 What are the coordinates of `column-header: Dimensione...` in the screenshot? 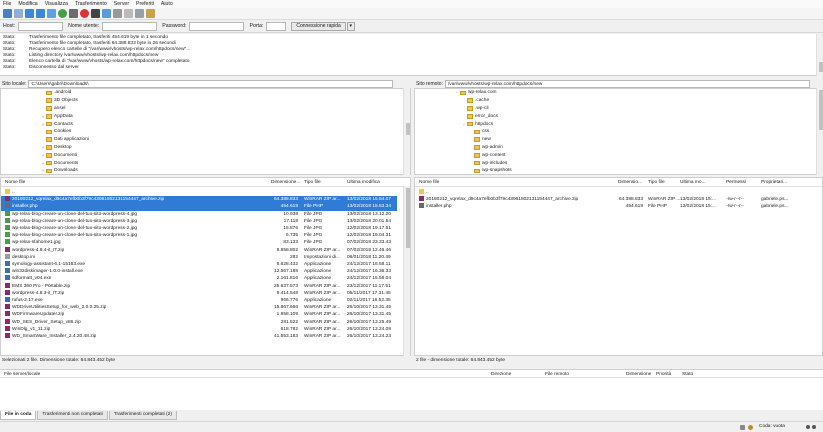 It's located at (285, 182).